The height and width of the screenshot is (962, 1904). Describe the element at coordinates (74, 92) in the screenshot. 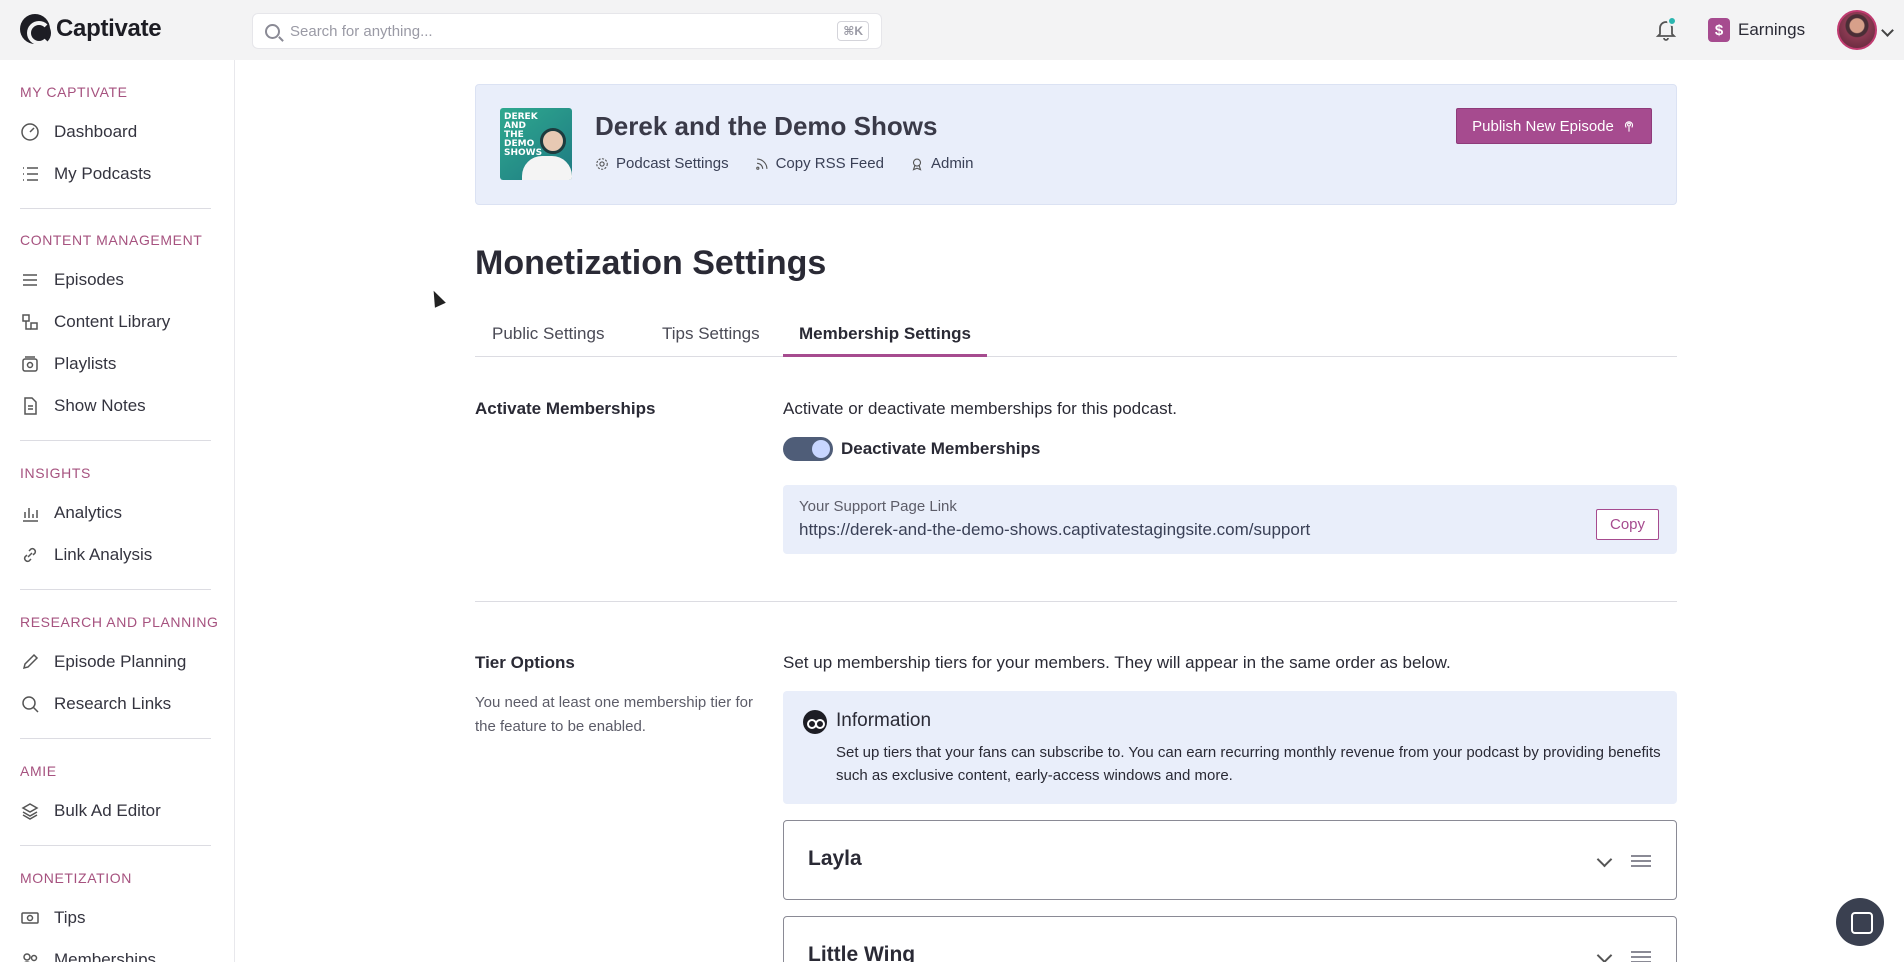

I see `sidebar-section-title: MY CAPTIVATE` at that location.